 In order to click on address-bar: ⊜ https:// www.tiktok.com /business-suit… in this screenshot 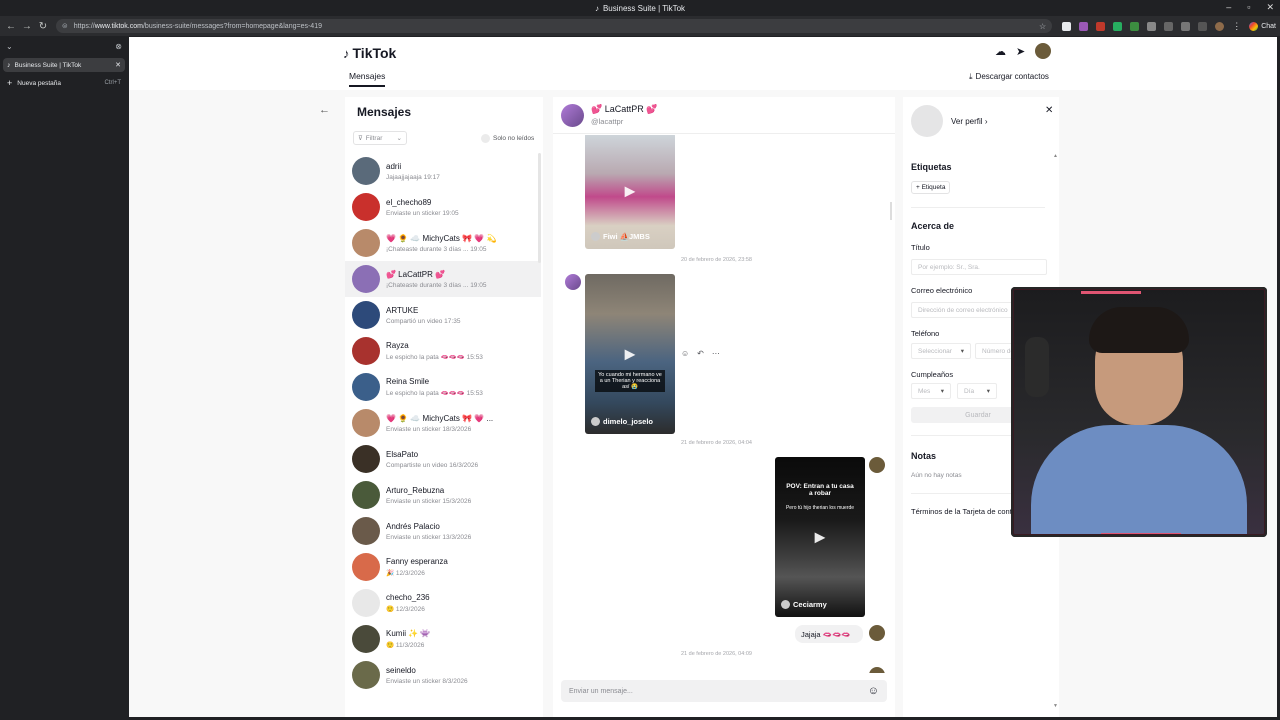, I will do `click(554, 26)`.